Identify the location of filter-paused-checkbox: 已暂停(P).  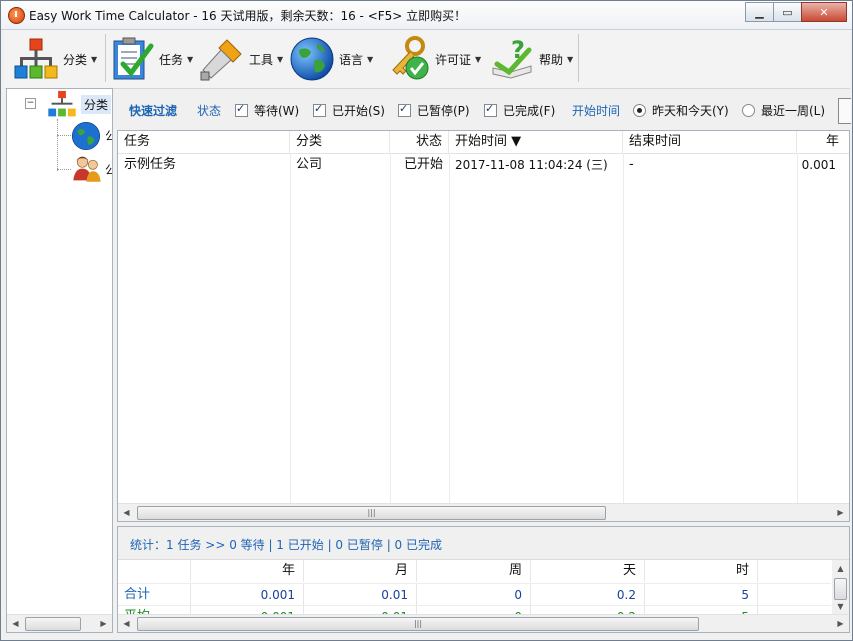
(434, 110).